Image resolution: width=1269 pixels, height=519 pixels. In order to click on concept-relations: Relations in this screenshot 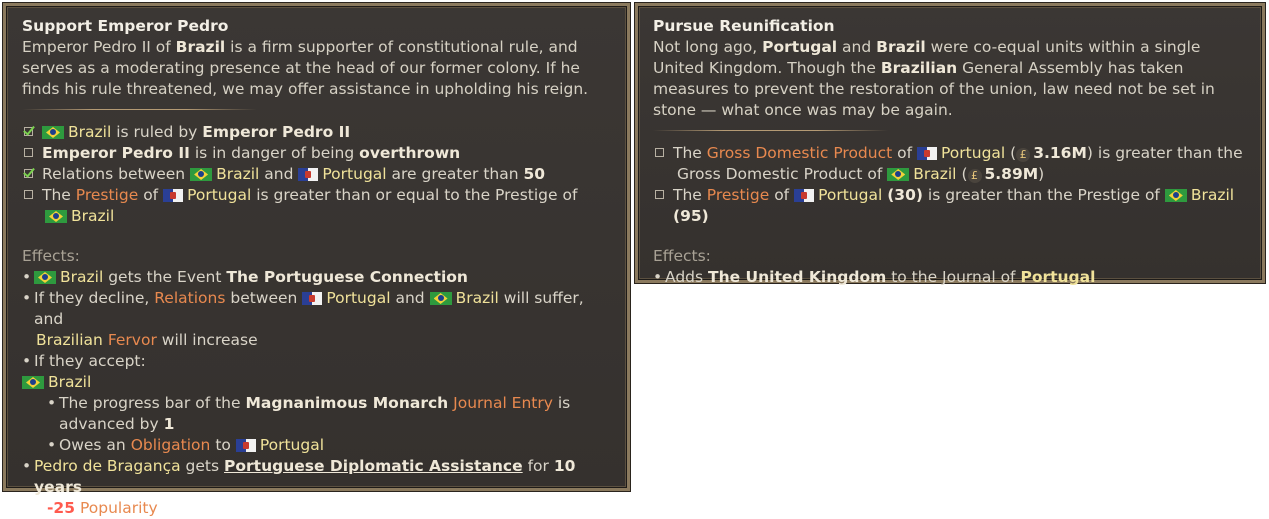, I will do `click(189, 298)`.